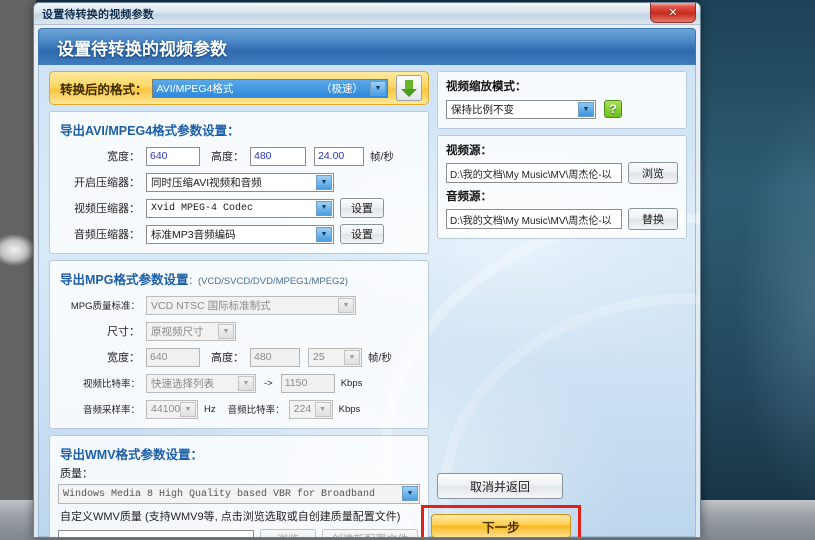 This screenshot has height=540, width=815. What do you see at coordinates (486, 87) in the screenshot?
I see `scale-mode-label: 视频缩放模式：` at bounding box center [486, 87].